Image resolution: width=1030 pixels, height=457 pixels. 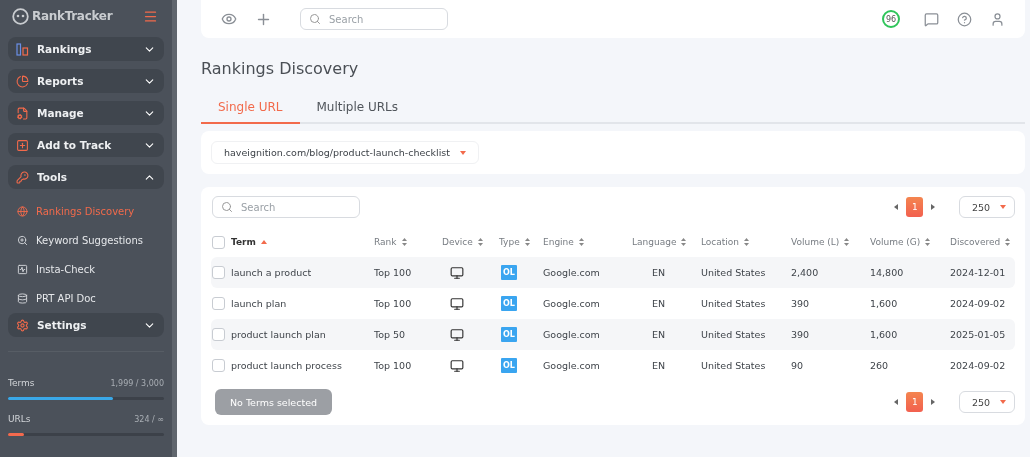 What do you see at coordinates (19, 419) in the screenshot?
I see `usage-label: URLs` at bounding box center [19, 419].